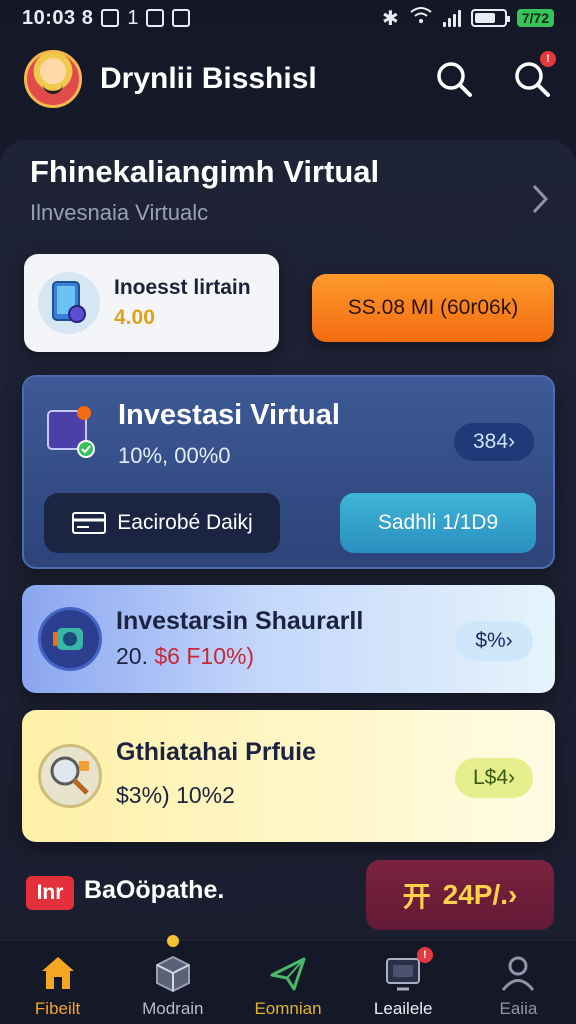 Image resolution: width=576 pixels, height=1024 pixels. Describe the element at coordinates (229, 415) in the screenshot. I see `virtual-card-title: Investasi Virtual` at that location.